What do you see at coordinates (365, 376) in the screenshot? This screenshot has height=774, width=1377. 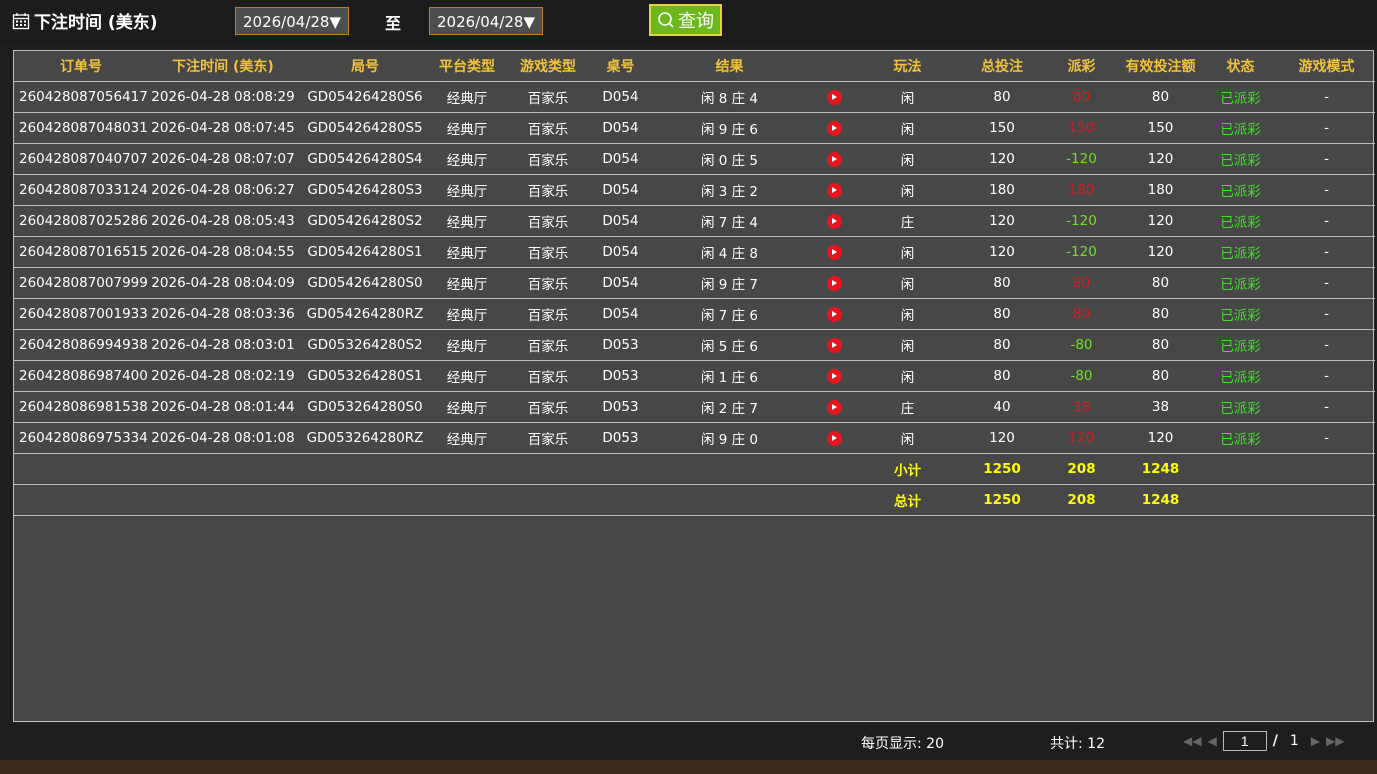 I see `round-cell: GD053264280S1` at bounding box center [365, 376].